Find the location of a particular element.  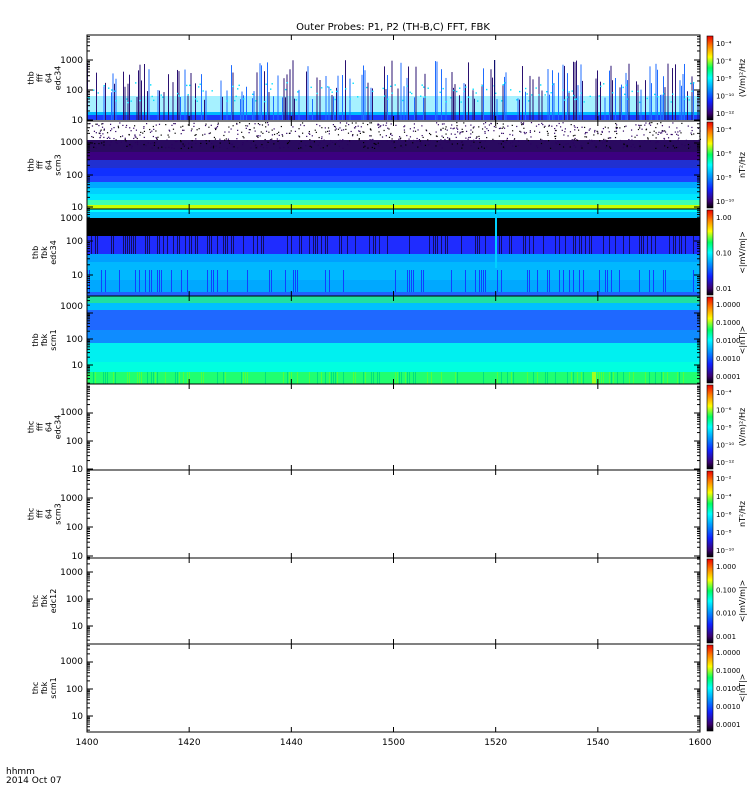

x-tick-label: 1420 is located at coordinates (189, 743).